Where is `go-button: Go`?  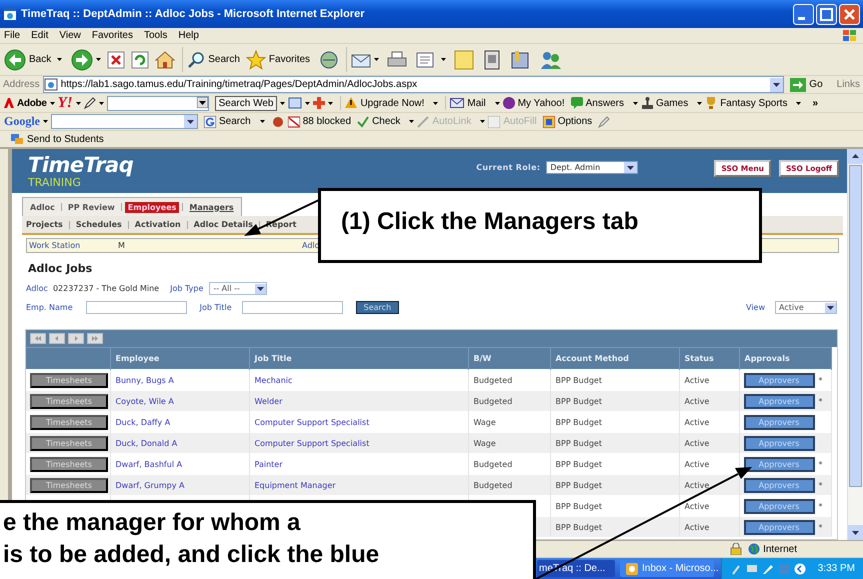
go-button: Go is located at coordinates (816, 84).